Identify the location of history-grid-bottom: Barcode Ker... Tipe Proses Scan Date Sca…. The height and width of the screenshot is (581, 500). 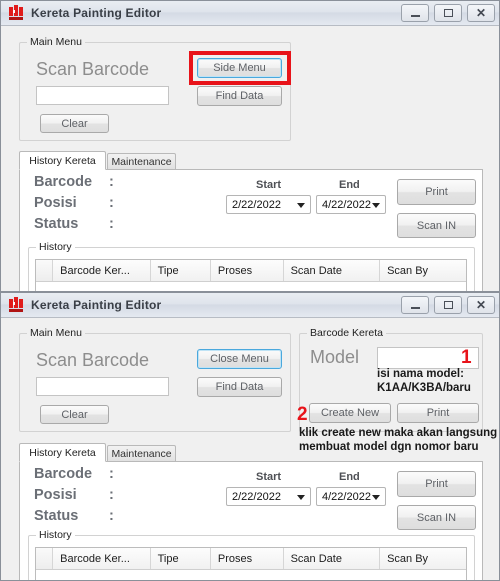
(251, 563).